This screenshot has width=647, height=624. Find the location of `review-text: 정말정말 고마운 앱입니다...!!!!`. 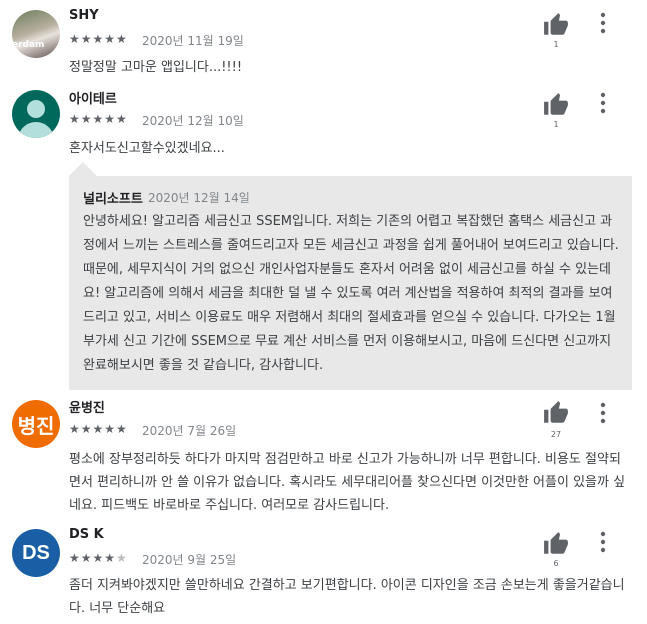

review-text: 정말정말 고마운 앱입니다...!!!! is located at coordinates (156, 67).